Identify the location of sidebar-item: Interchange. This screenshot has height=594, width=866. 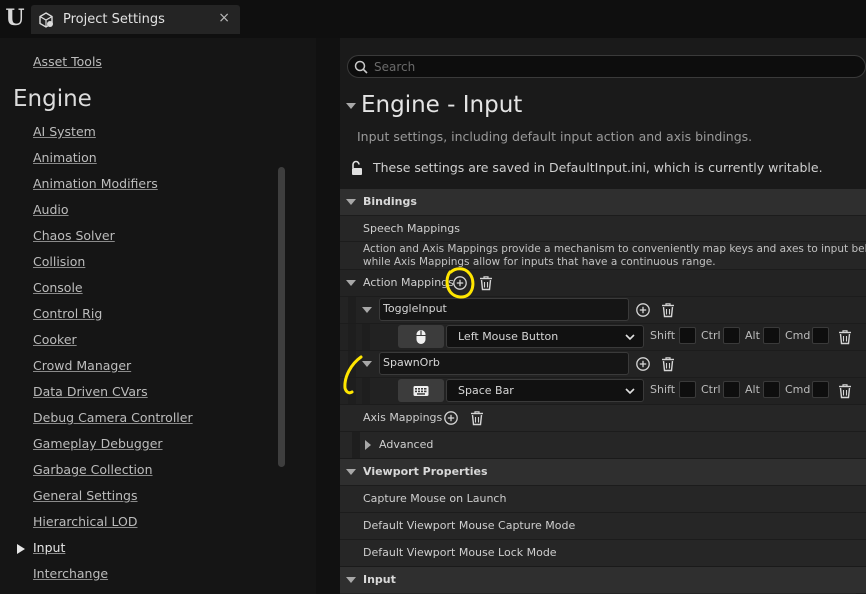
(70, 573).